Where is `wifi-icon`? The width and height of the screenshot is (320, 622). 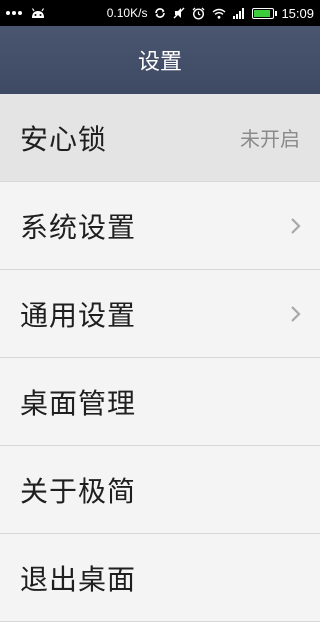 wifi-icon is located at coordinates (219, 13).